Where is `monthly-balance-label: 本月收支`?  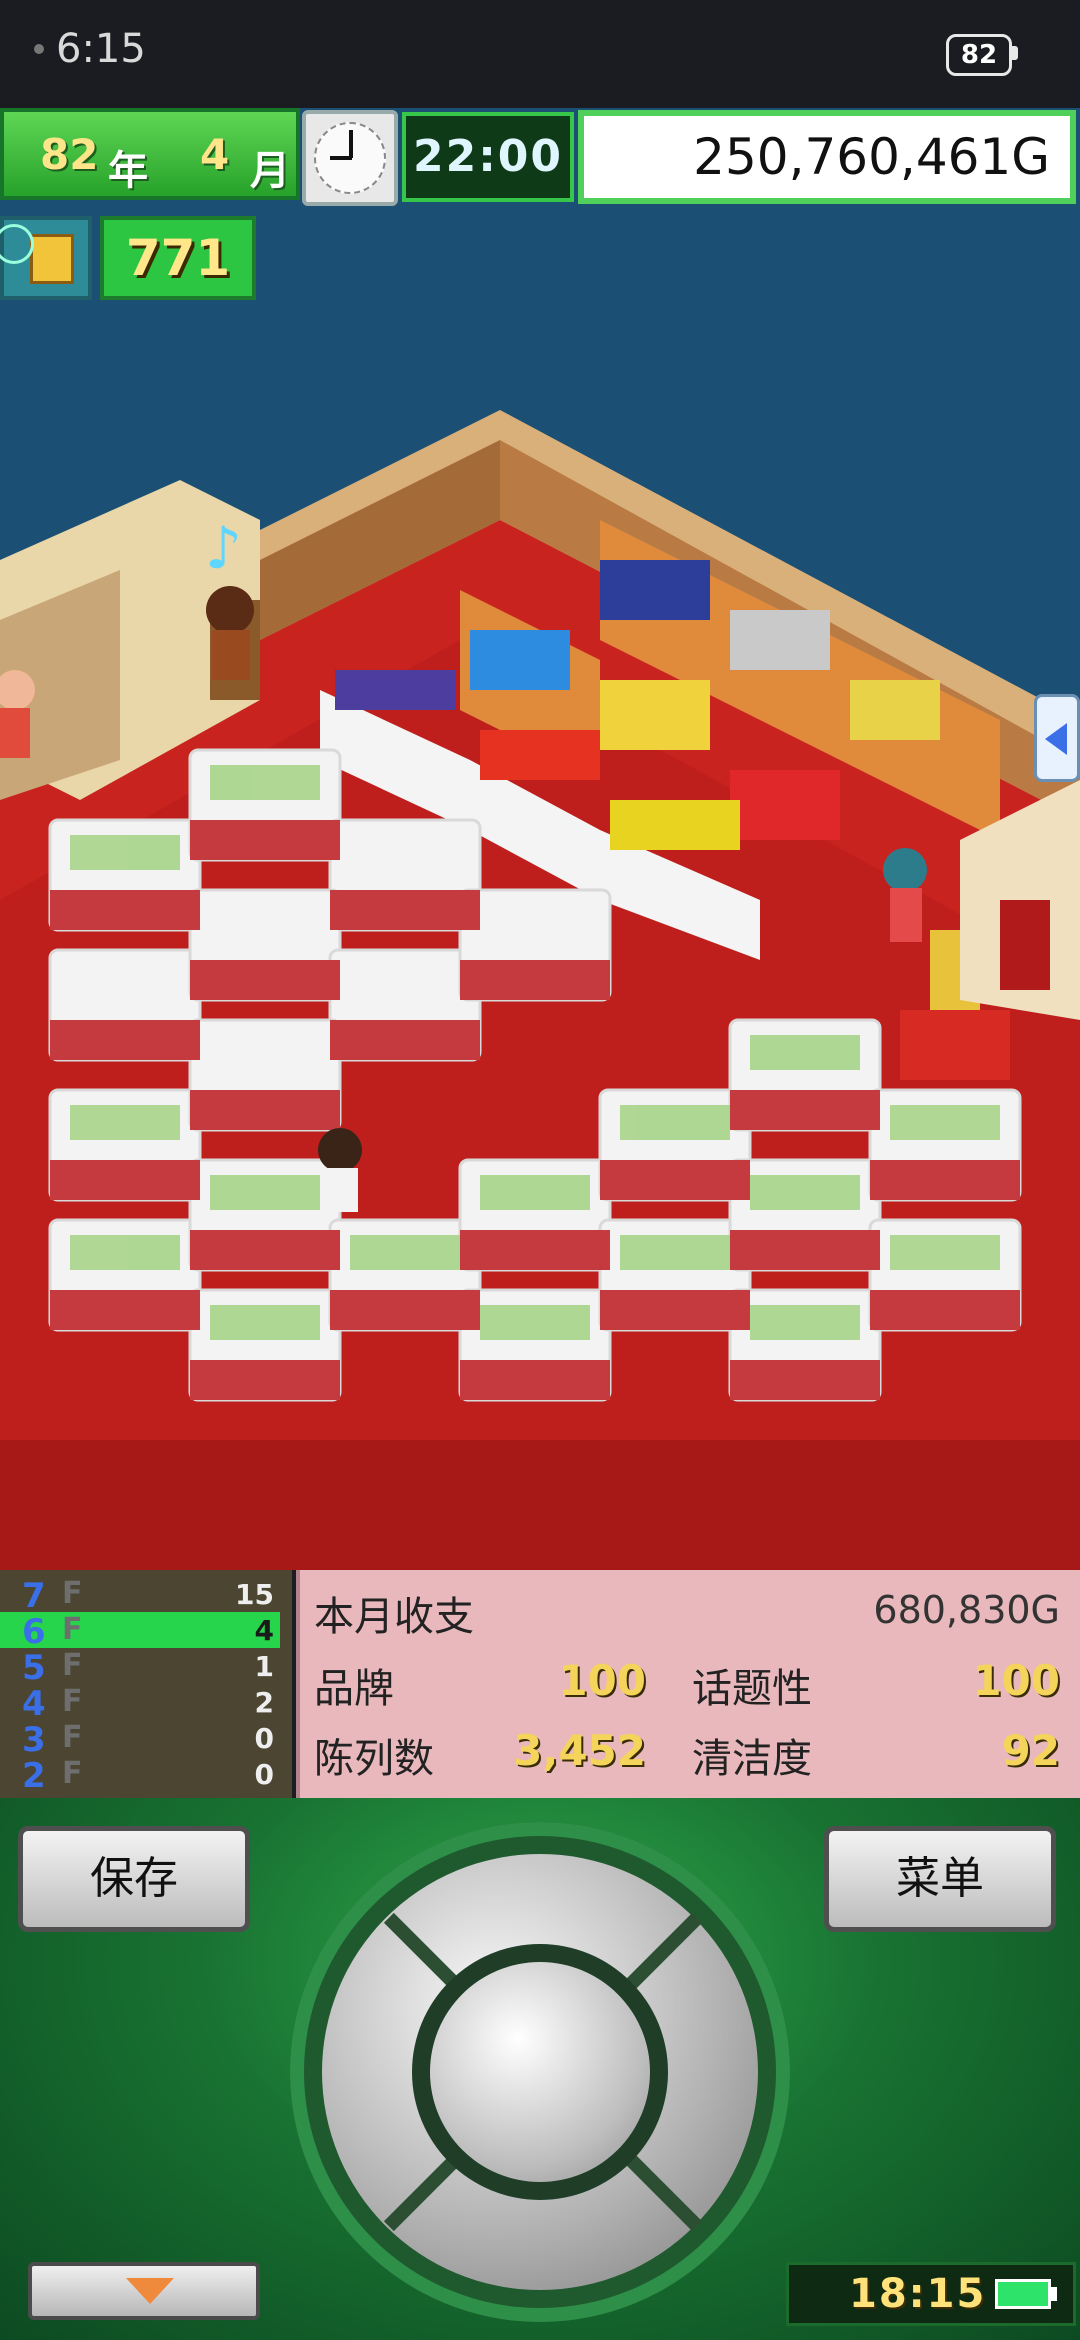 monthly-balance-label: 本月收支 is located at coordinates (394, 1617).